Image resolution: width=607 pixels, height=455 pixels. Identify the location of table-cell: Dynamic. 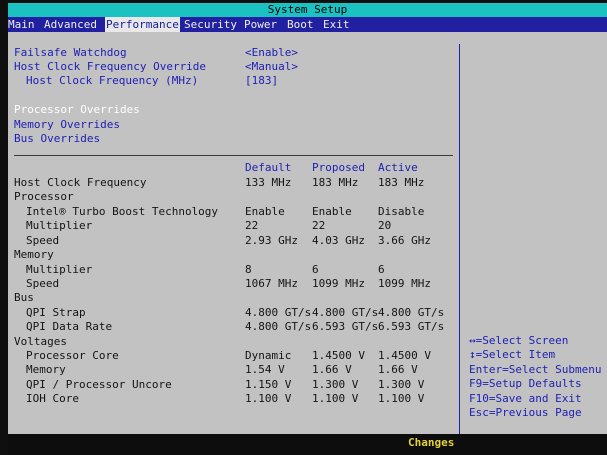
(268, 355).